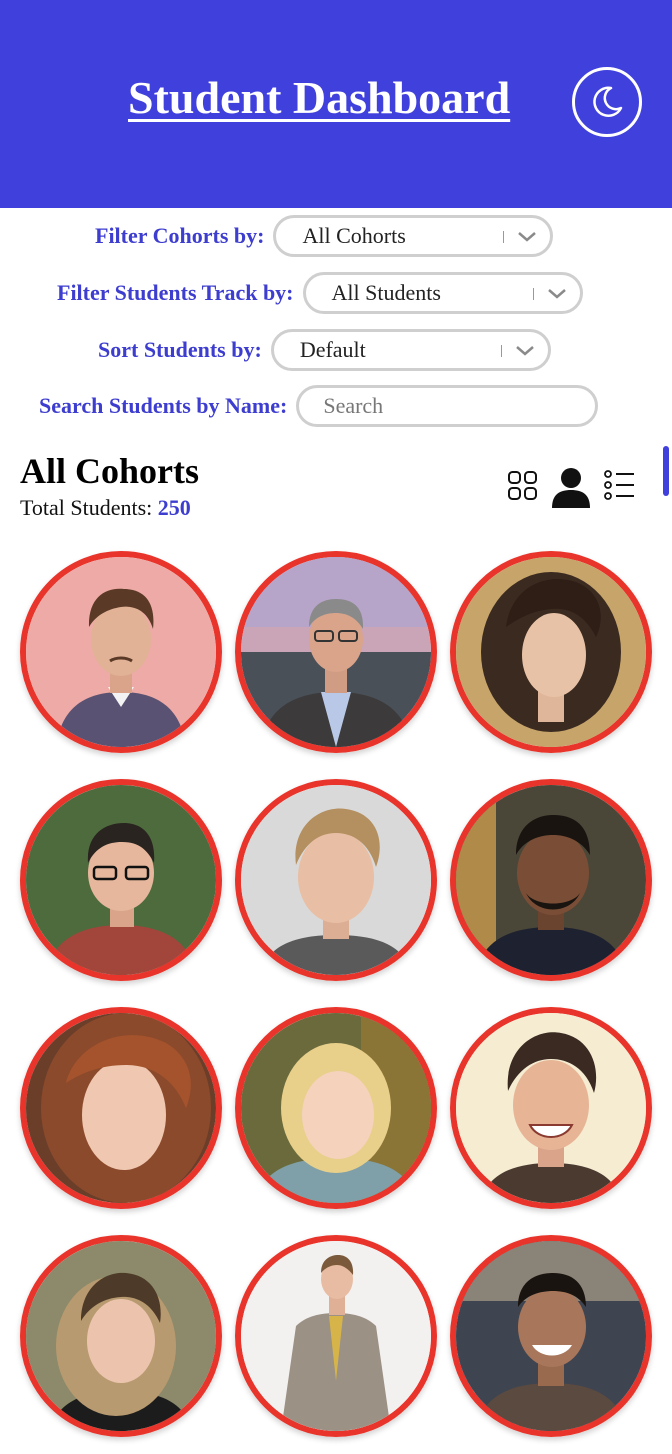 The height and width of the screenshot is (1454, 672). I want to click on sort-row: Sort Students by: Default, so click(324, 350).